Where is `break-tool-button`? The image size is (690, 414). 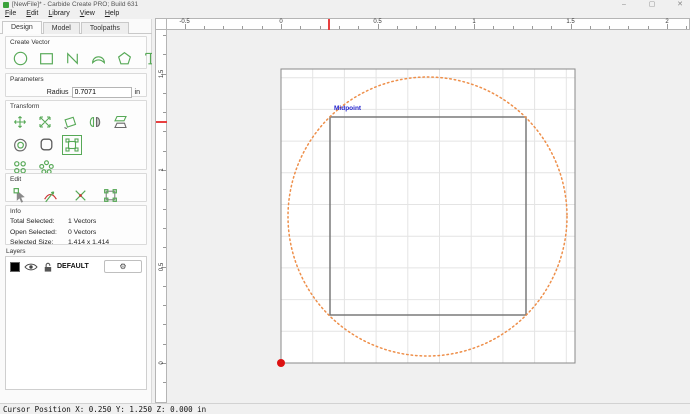 break-tool-button is located at coordinates (80, 195).